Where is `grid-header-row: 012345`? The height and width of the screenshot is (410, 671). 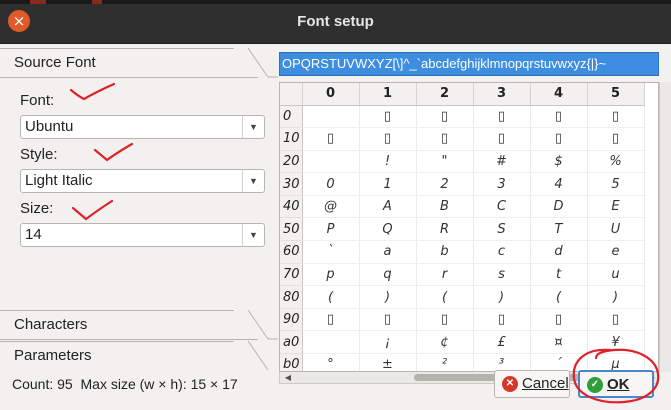
grid-header-row: 012345 is located at coordinates (462, 94).